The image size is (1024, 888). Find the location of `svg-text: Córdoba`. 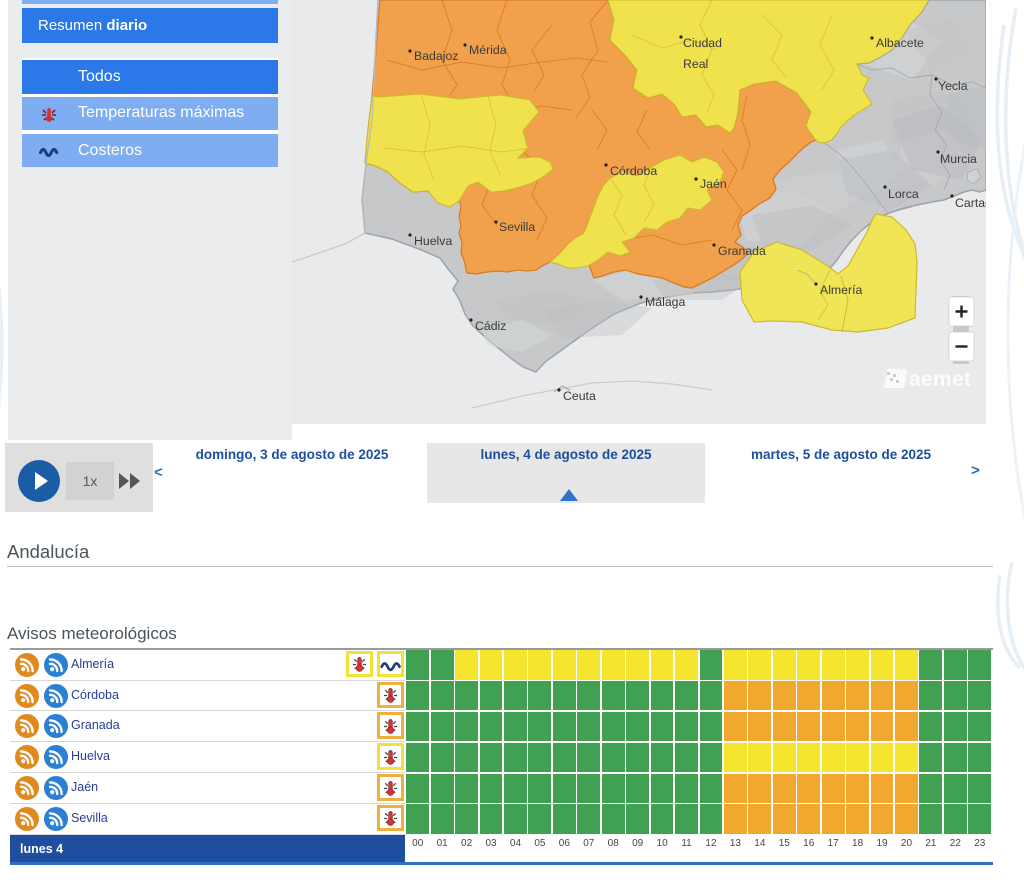

svg-text: Córdoba is located at coordinates (633, 171).